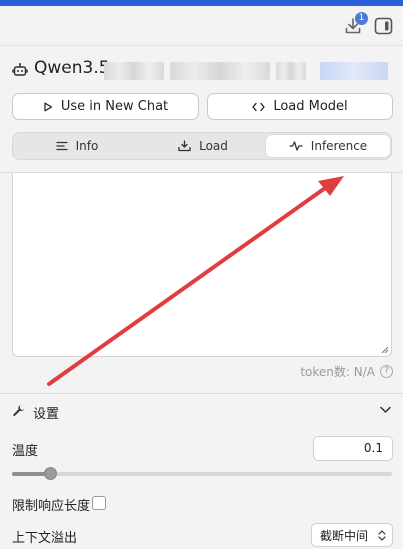 The height and width of the screenshot is (549, 403). Describe the element at coordinates (337, 372) in the screenshot. I see `token-count-label: token数: N/A` at that location.